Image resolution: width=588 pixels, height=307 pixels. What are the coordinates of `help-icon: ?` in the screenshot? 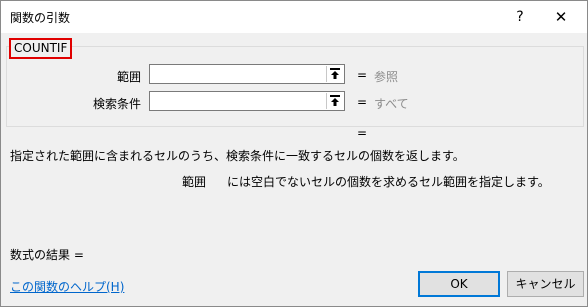 It's located at (520, 17).